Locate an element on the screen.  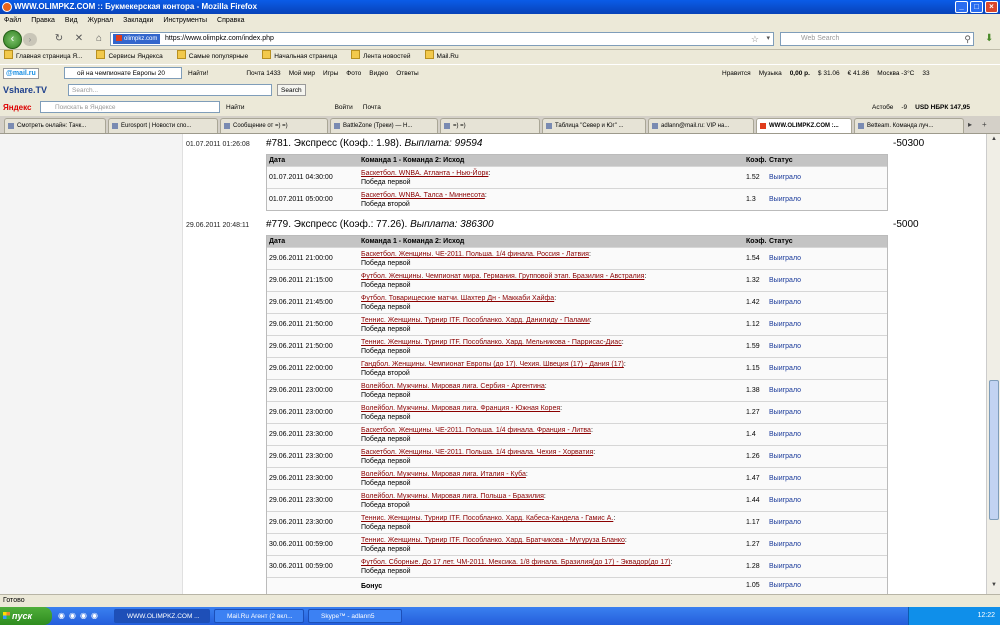
weather: Москва -3°C is located at coordinates (895, 73).